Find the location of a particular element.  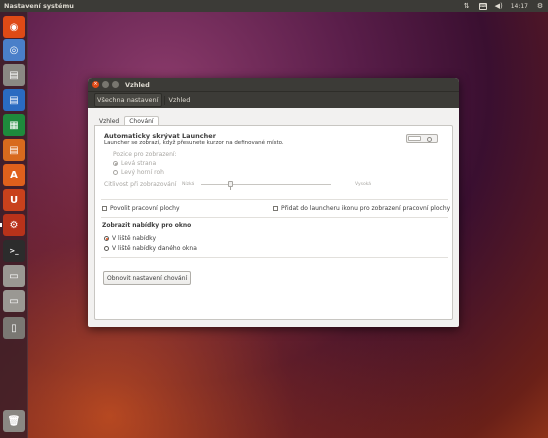

app-menu-title: Nastavení systému is located at coordinates (233, 6).